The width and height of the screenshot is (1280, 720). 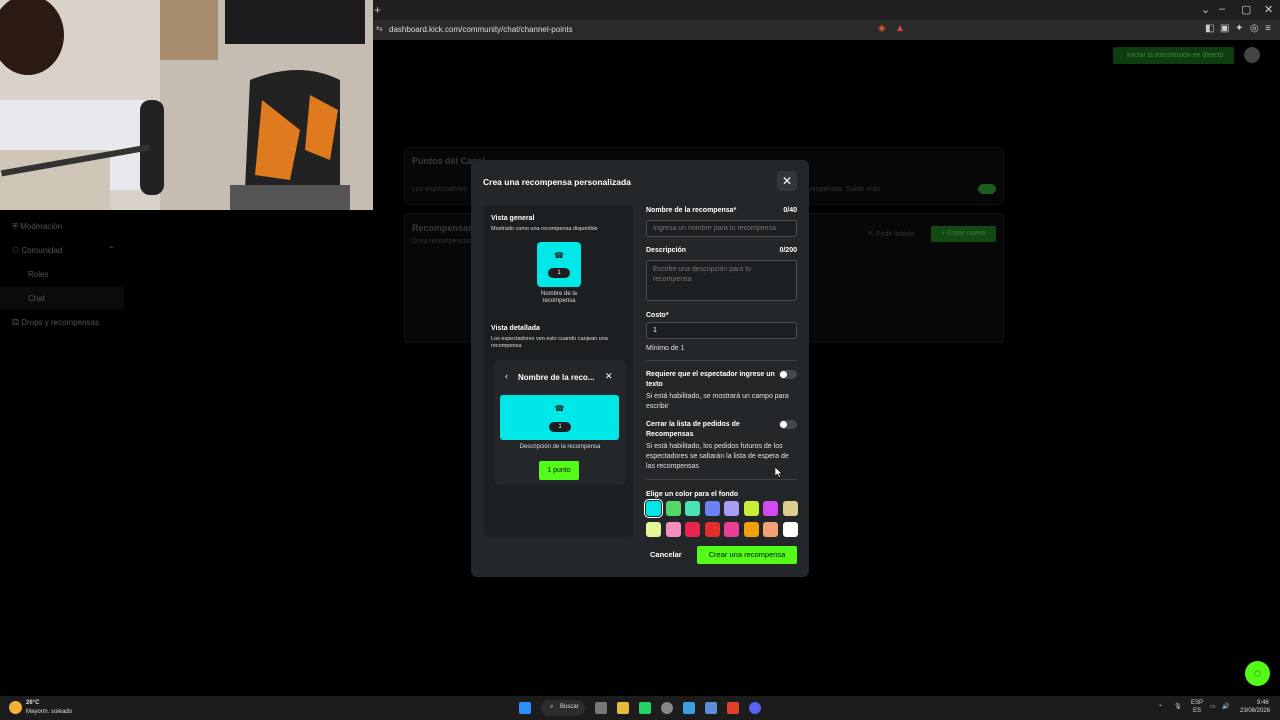 What do you see at coordinates (544, 229) in the screenshot?
I see `overview-subtitle: Mostrado como una recompensa disponible` at bounding box center [544, 229].